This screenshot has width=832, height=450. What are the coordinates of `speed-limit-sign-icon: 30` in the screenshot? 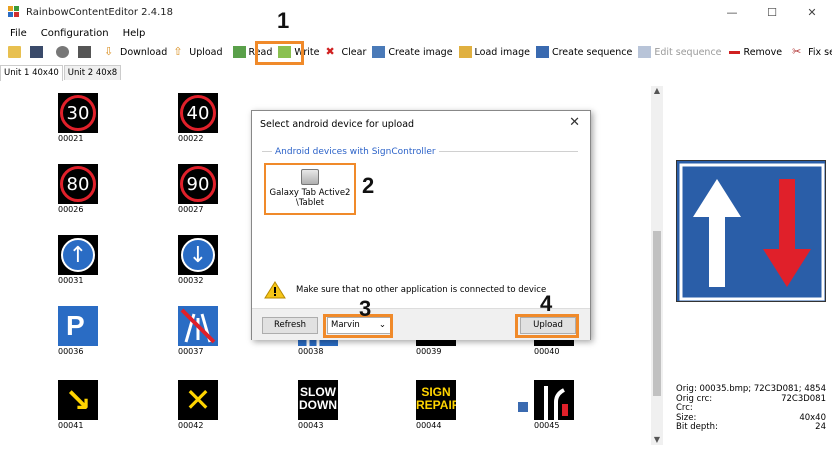 It's located at (78, 113).